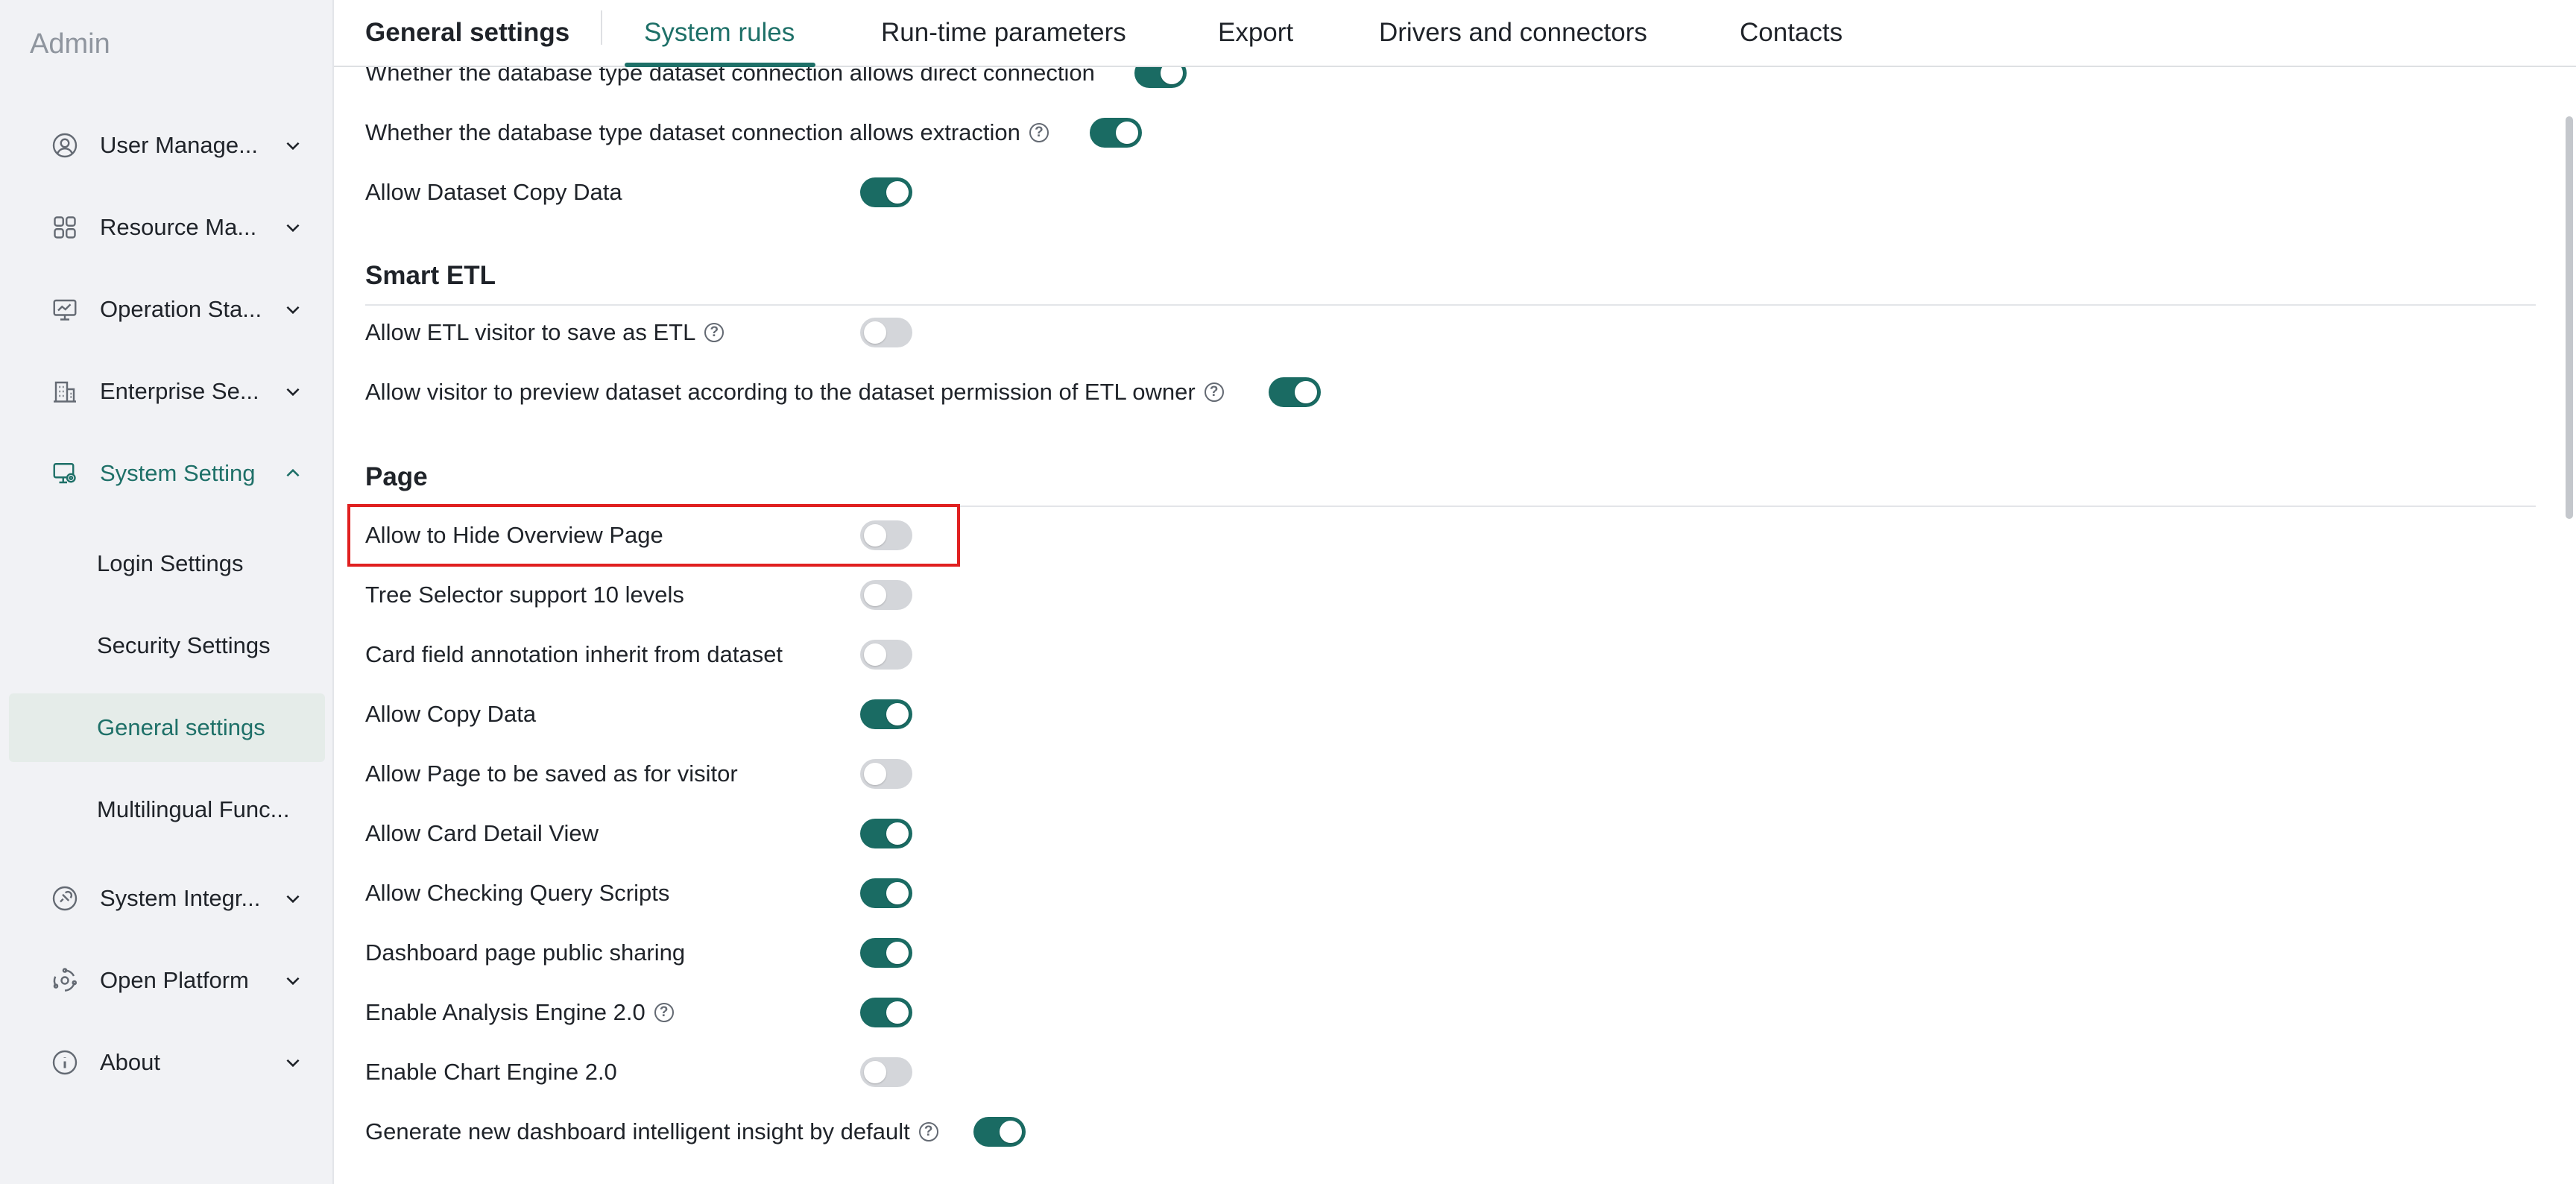 The width and height of the screenshot is (2576, 1184). What do you see at coordinates (653, 535) in the screenshot?
I see `highlight-box` at bounding box center [653, 535].